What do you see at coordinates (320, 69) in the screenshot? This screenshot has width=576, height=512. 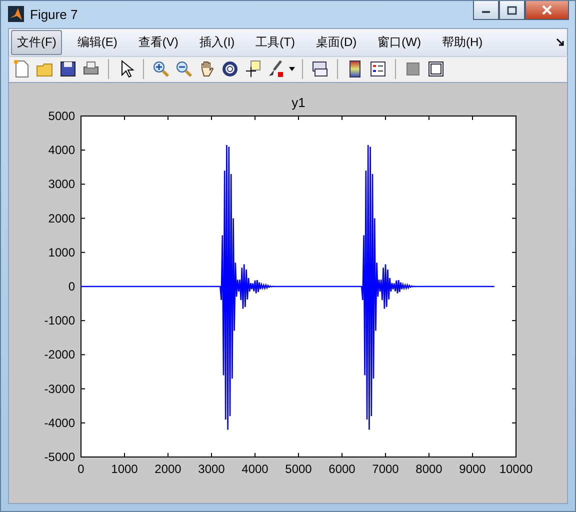 I see `link-plot-icon` at bounding box center [320, 69].